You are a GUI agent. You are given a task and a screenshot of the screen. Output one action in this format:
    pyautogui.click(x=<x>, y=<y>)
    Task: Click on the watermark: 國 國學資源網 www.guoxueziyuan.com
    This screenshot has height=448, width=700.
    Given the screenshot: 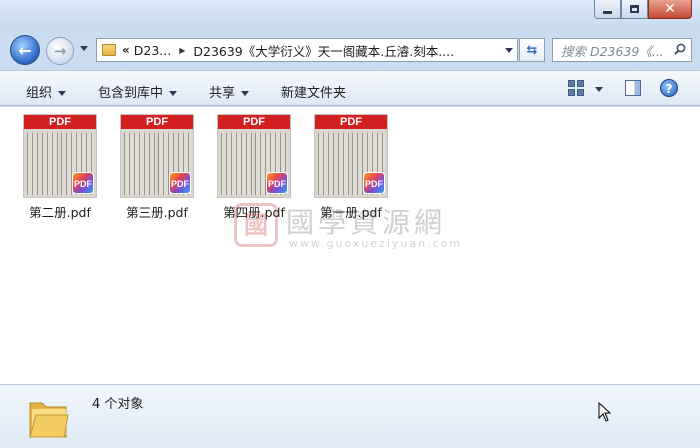 What is the action you would take?
    pyautogui.click(x=364, y=230)
    